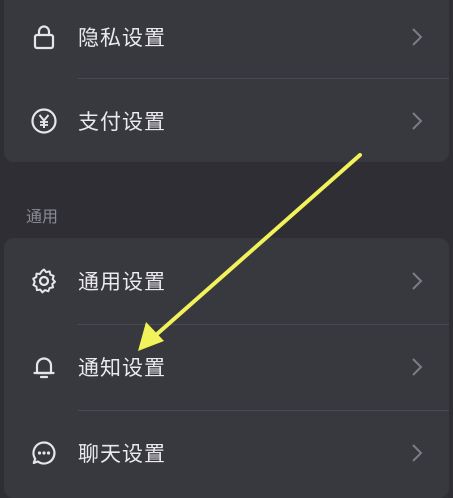  What do you see at coordinates (122, 38) in the screenshot?
I see `privacy-settings-label: 隐私设置` at bounding box center [122, 38].